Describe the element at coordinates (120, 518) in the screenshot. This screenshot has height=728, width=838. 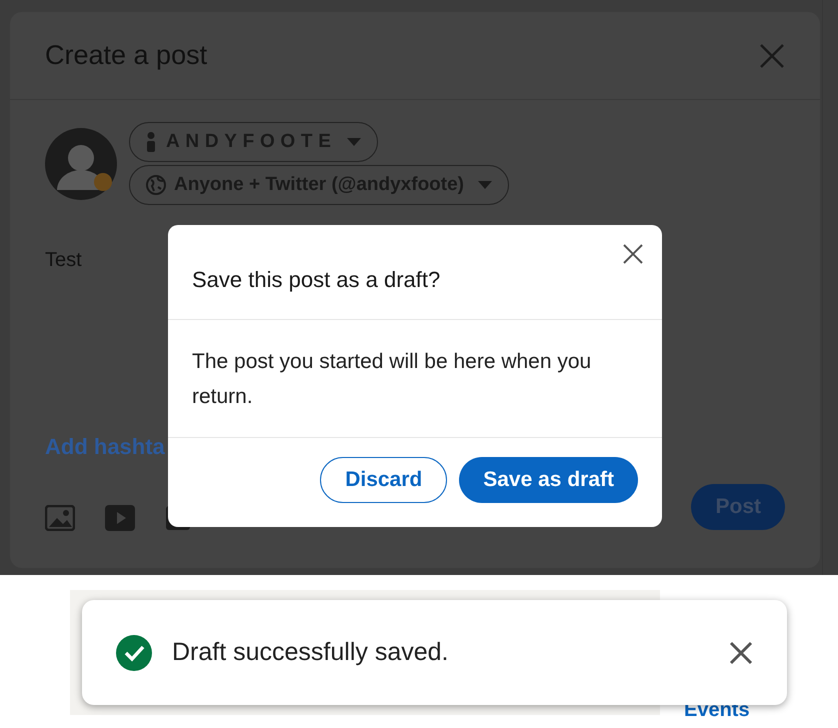
I see `video-icon` at that location.